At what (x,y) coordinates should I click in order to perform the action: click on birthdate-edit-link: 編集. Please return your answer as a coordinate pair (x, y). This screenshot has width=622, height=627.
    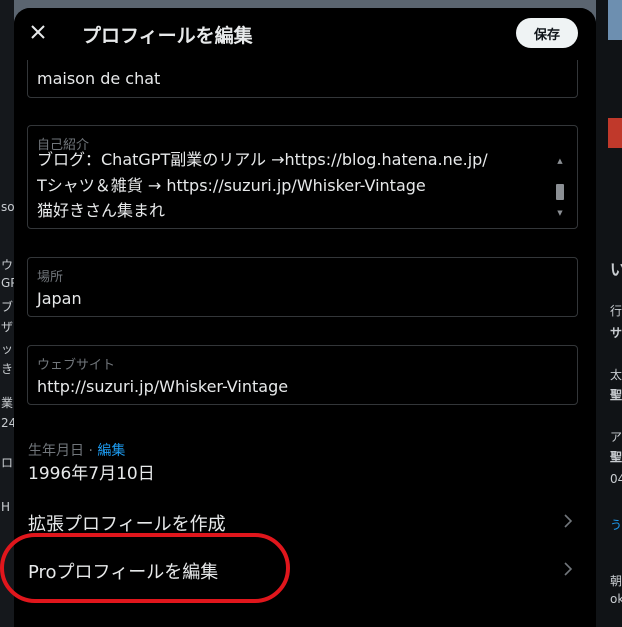
    Looking at the image, I should click on (111, 451).